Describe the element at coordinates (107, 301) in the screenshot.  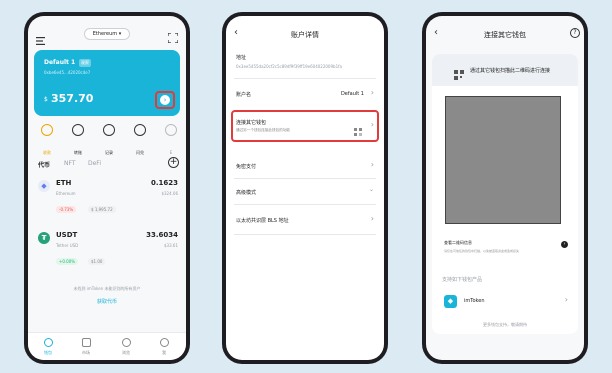
I see `get-token-link: 获取代币` at that location.